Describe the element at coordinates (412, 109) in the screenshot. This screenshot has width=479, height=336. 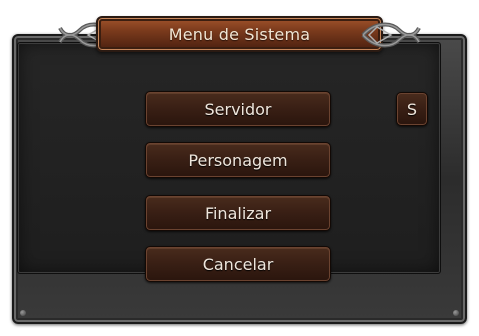
I see `shortcut-s-button: S` at that location.